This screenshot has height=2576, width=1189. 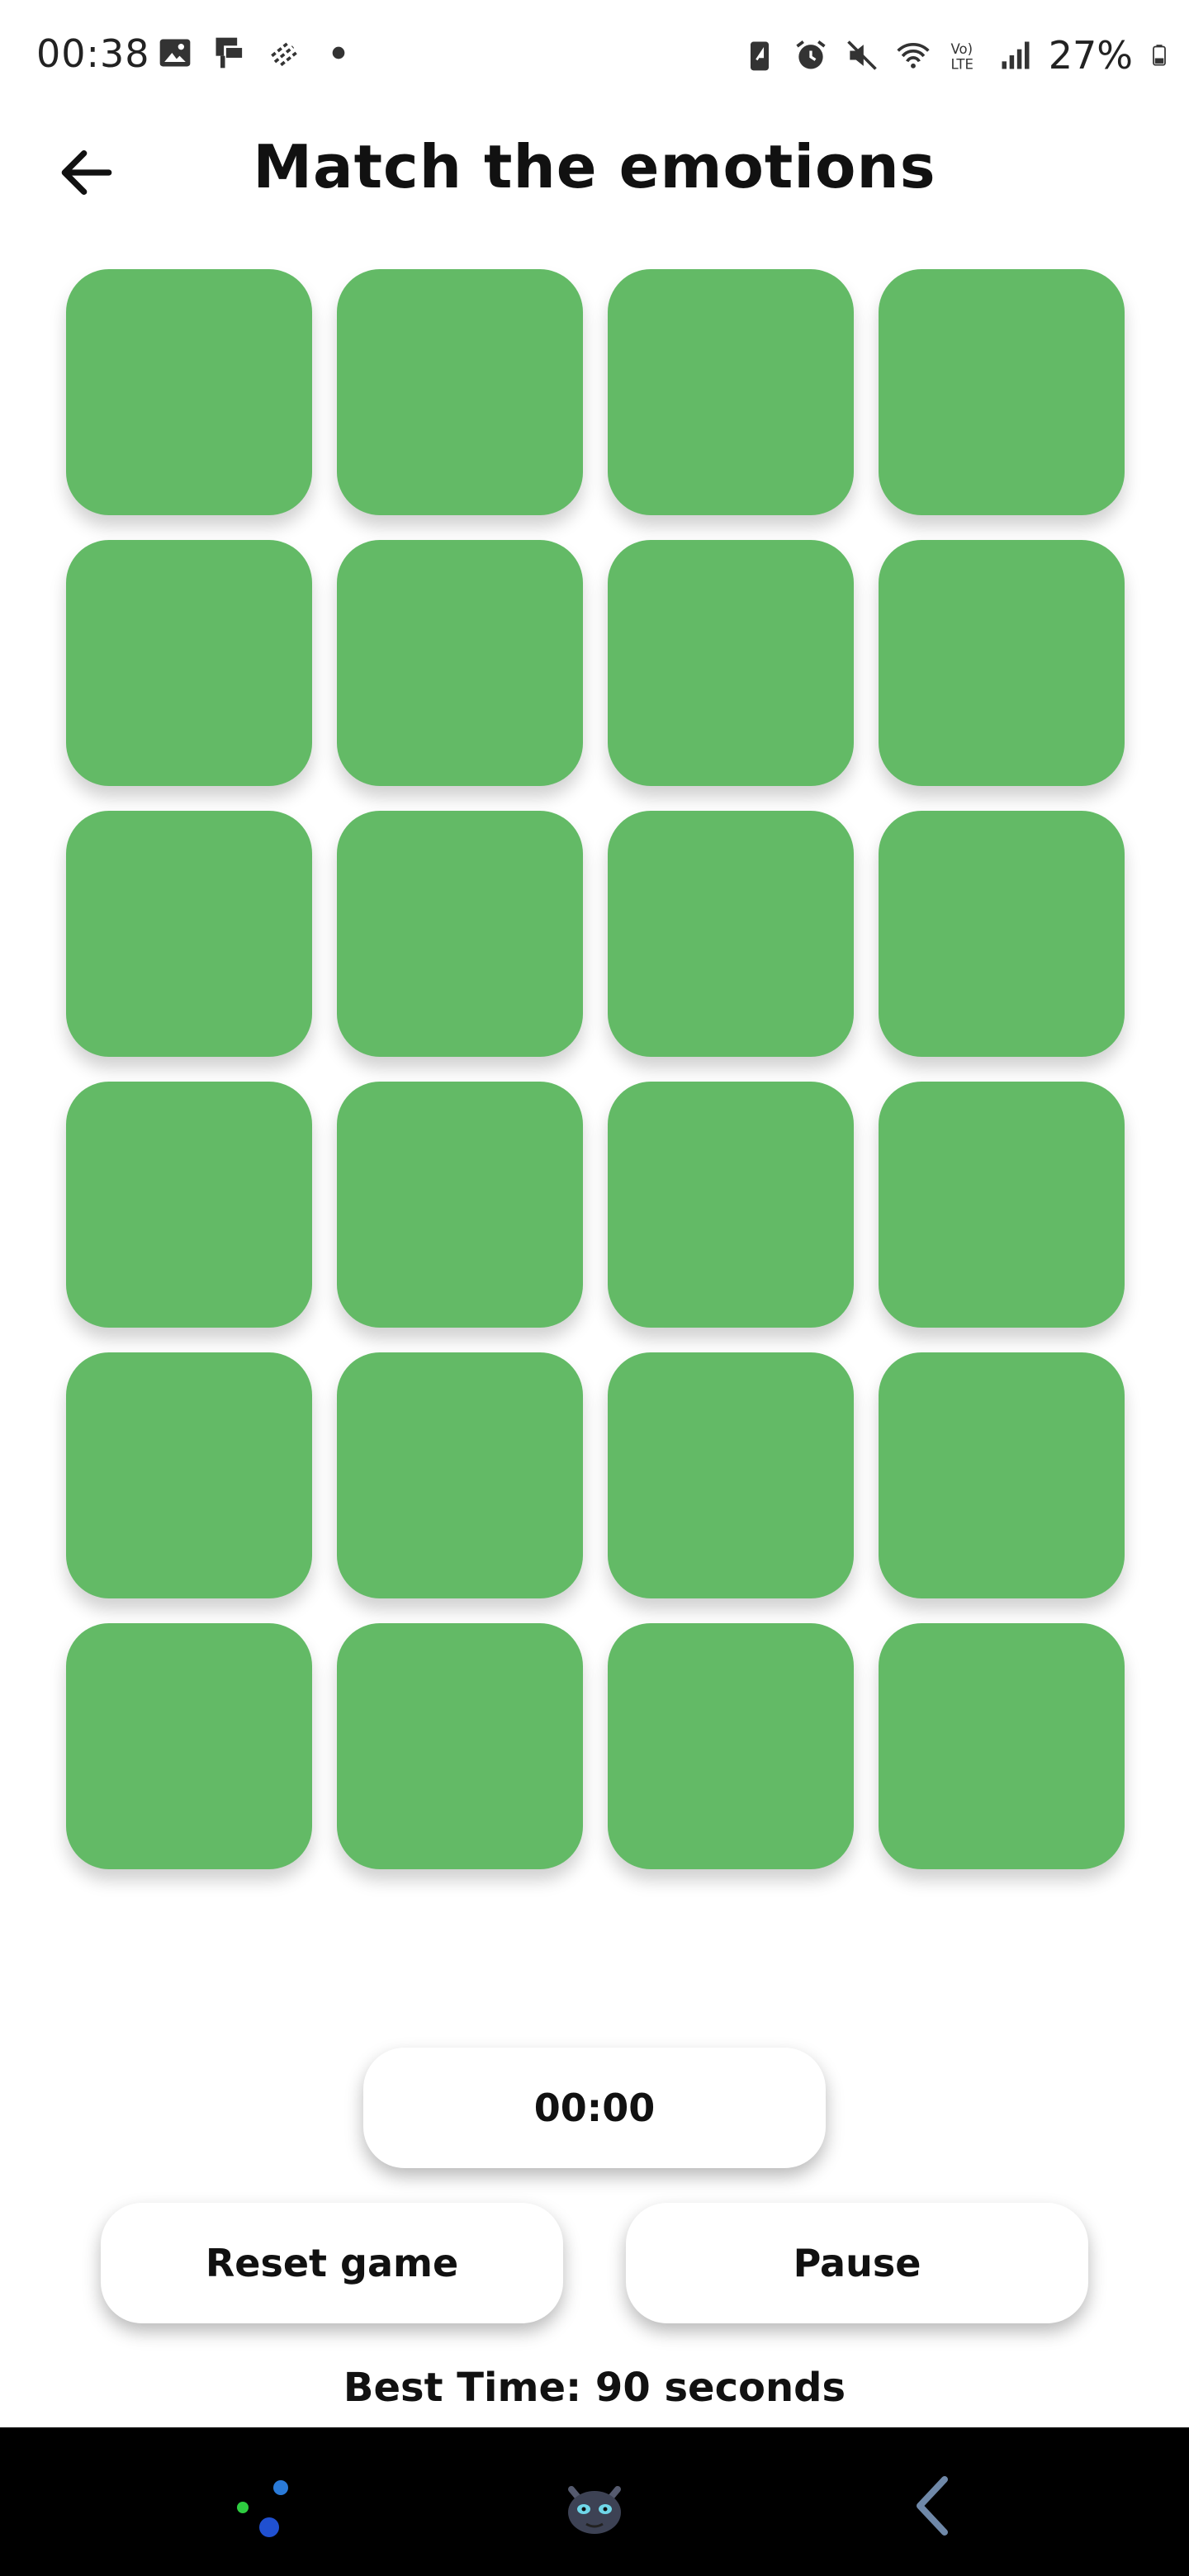 What do you see at coordinates (594, 166) in the screenshot?
I see `page-title: Match the emotions` at bounding box center [594, 166].